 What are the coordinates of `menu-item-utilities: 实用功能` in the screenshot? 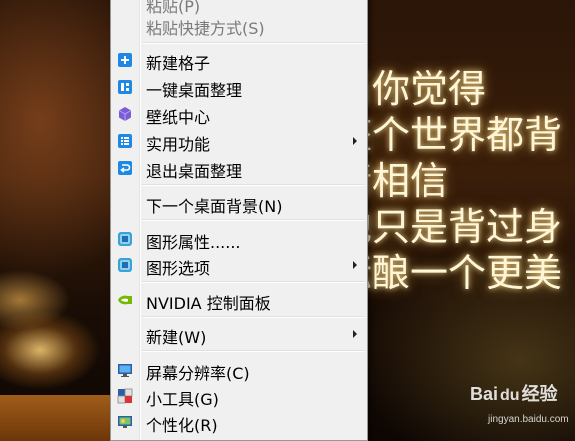 It's located at (239, 141).